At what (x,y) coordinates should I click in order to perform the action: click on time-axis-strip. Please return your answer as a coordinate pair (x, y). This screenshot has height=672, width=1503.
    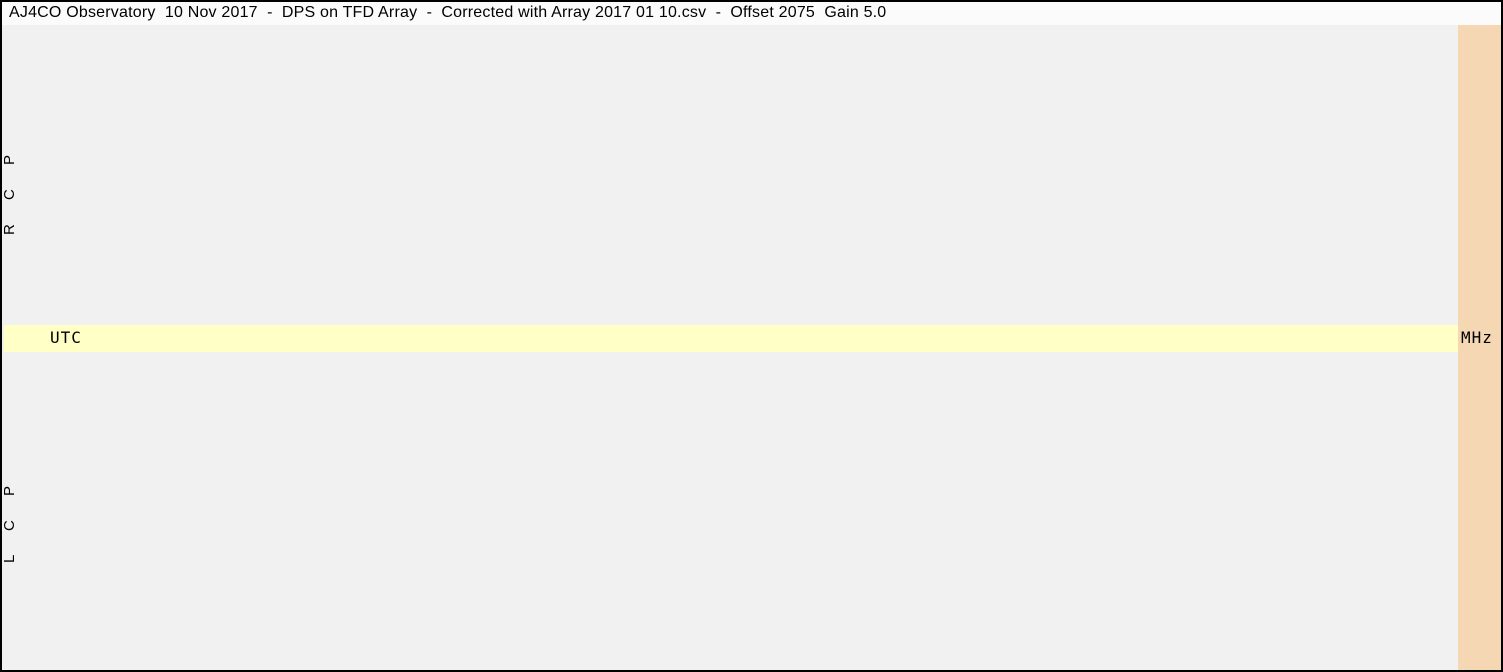
    Looking at the image, I should click on (731, 338).